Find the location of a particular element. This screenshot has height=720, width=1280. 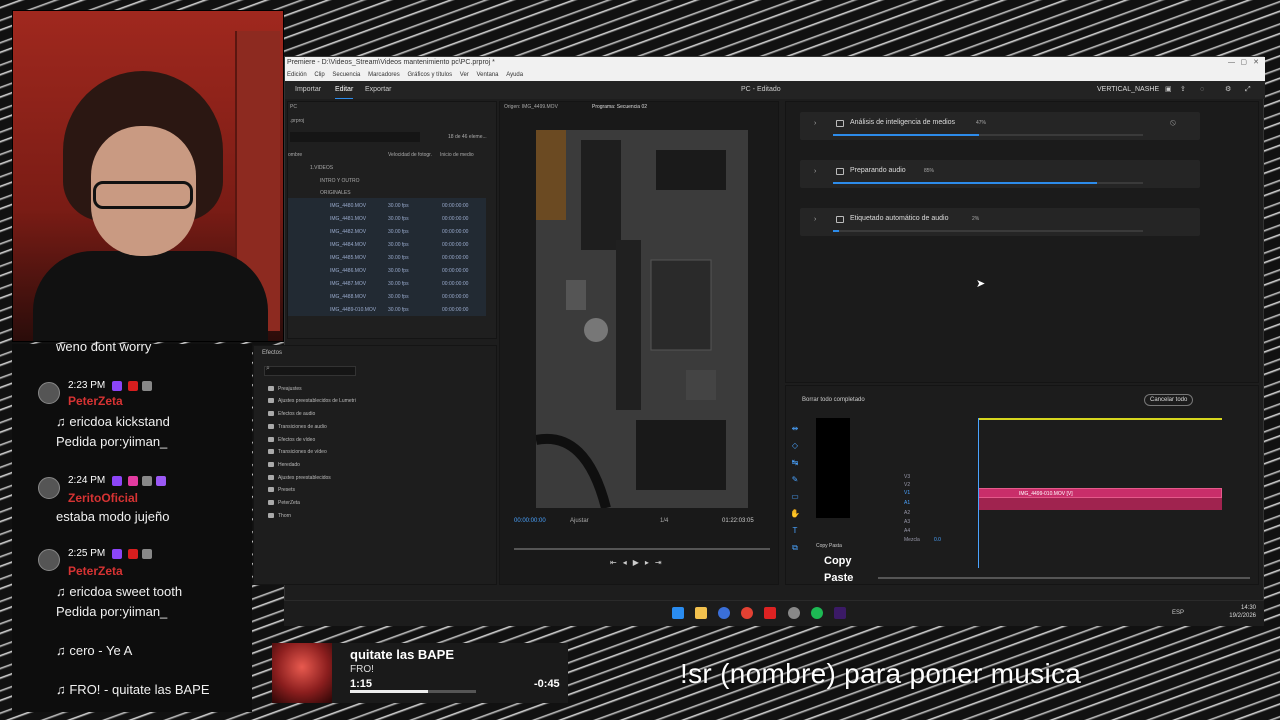

paste-button: Paste is located at coordinates (838, 578).